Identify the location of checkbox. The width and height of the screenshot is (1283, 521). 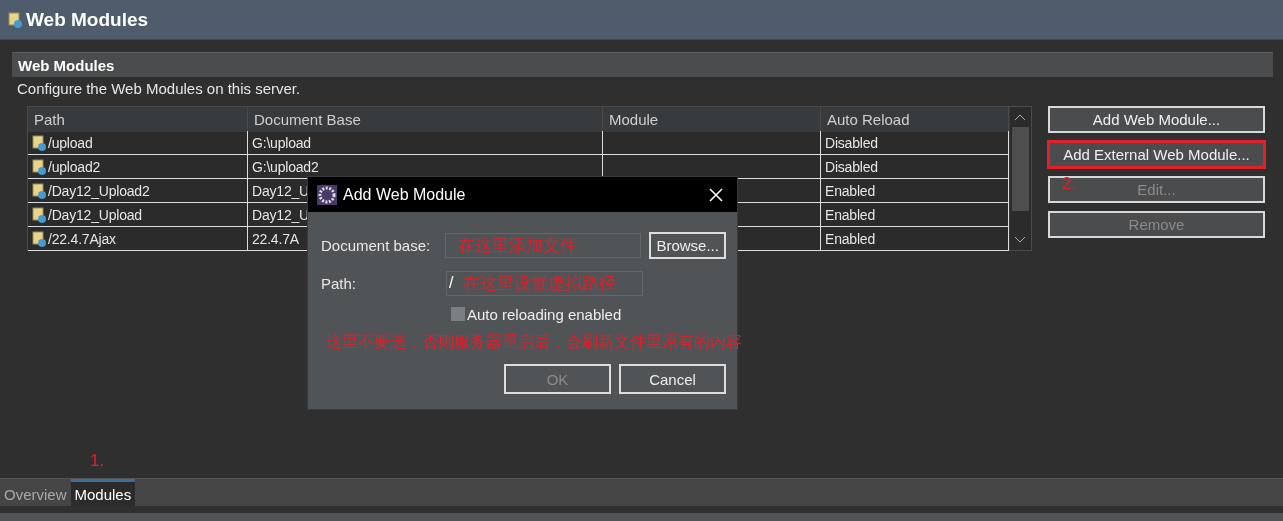
(458, 314).